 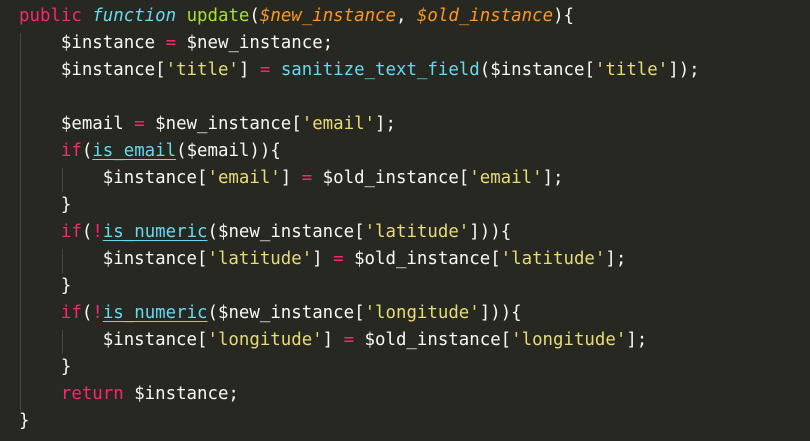 What do you see at coordinates (134, 16) in the screenshot?
I see `function-token: function` at bounding box center [134, 16].